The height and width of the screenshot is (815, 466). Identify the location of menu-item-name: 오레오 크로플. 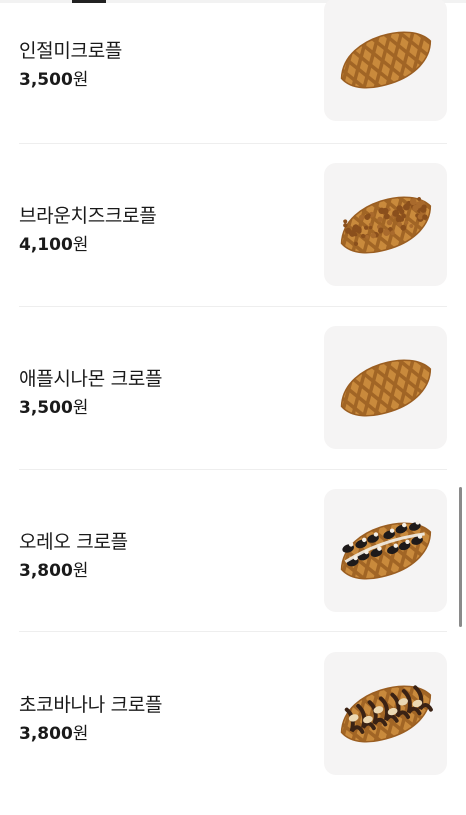
(73, 540).